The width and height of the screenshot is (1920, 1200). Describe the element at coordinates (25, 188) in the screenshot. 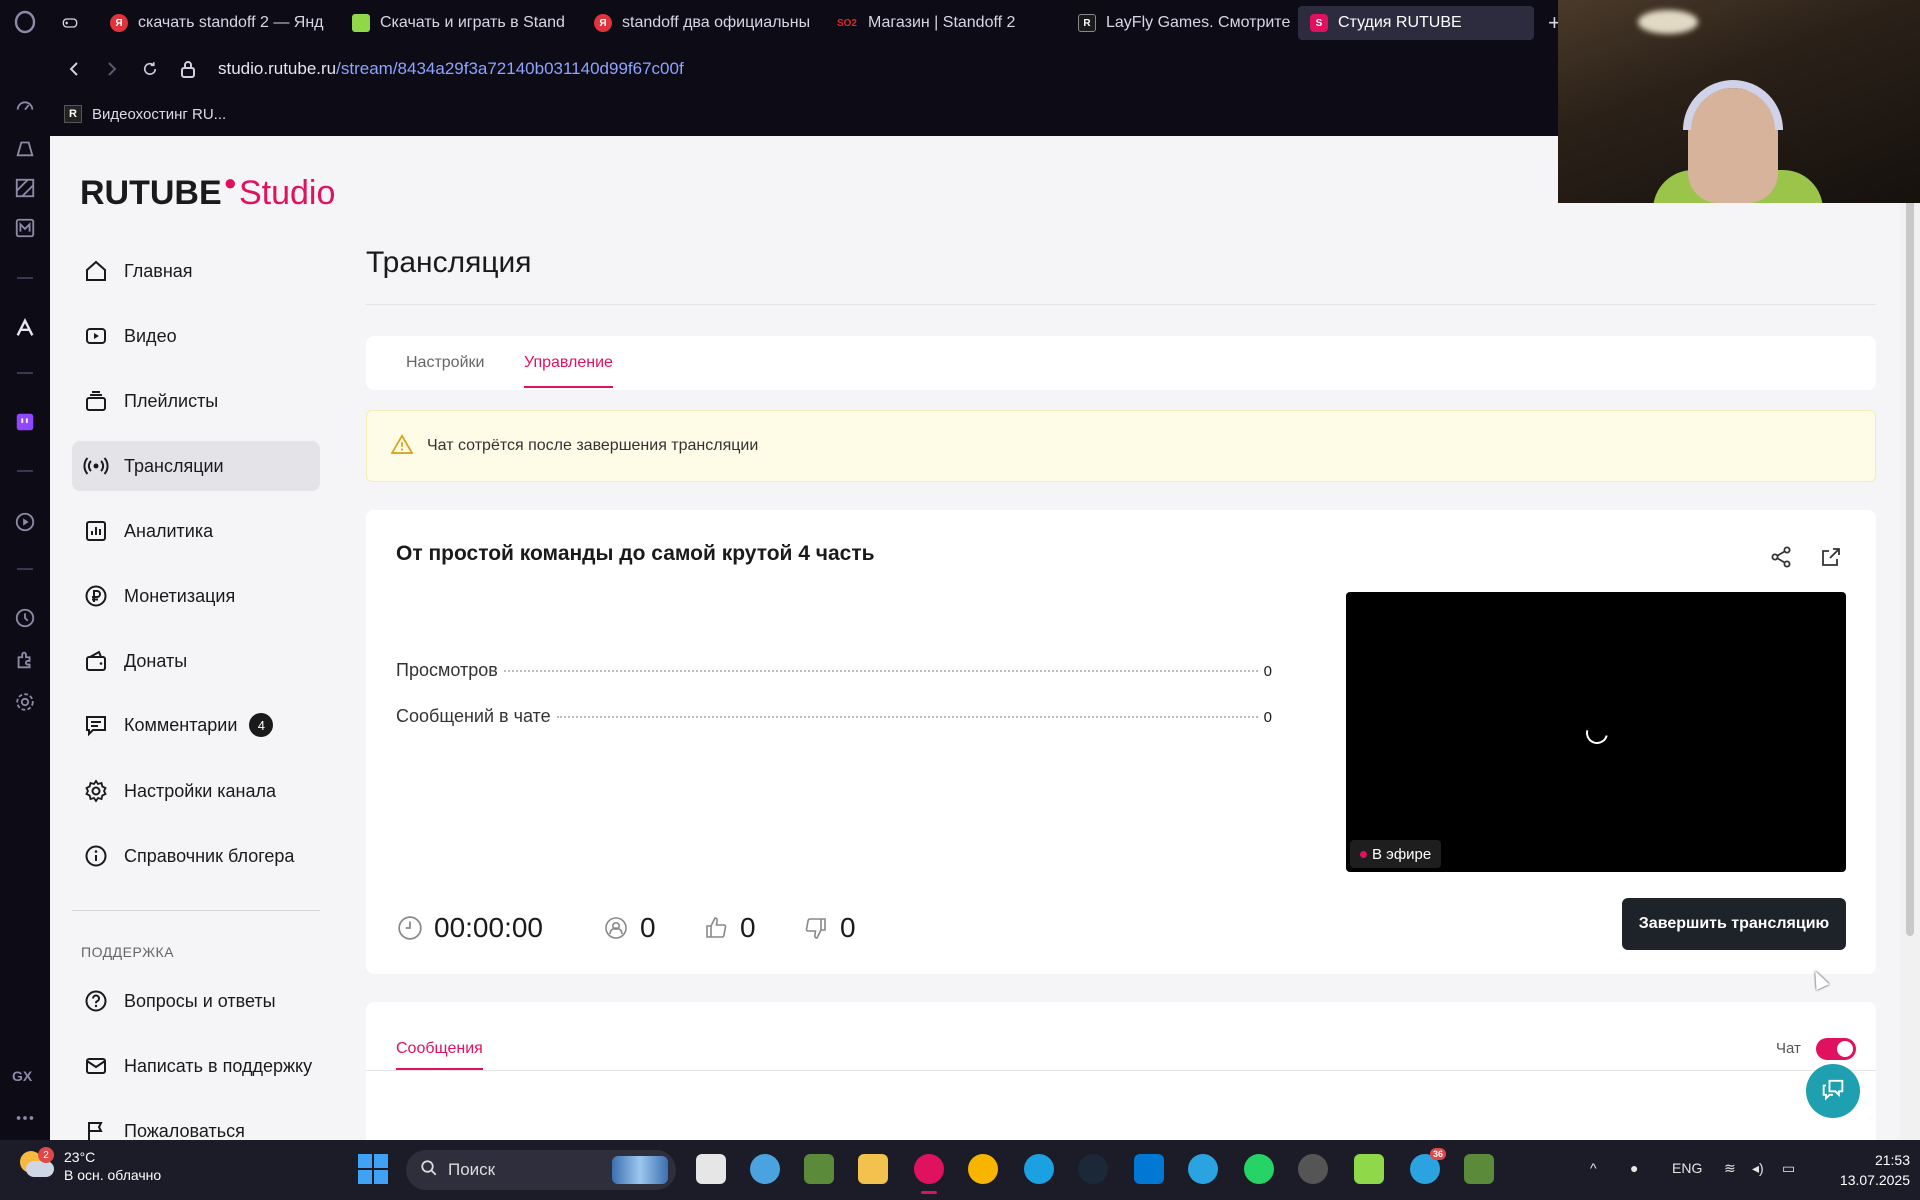

I see `gx-corner-icon` at that location.